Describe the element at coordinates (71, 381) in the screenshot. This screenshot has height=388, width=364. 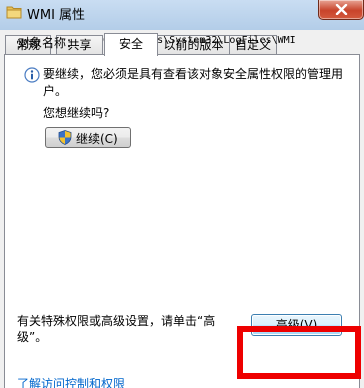
I see `learn-access-control-link: 了解访问控制和权限` at that location.